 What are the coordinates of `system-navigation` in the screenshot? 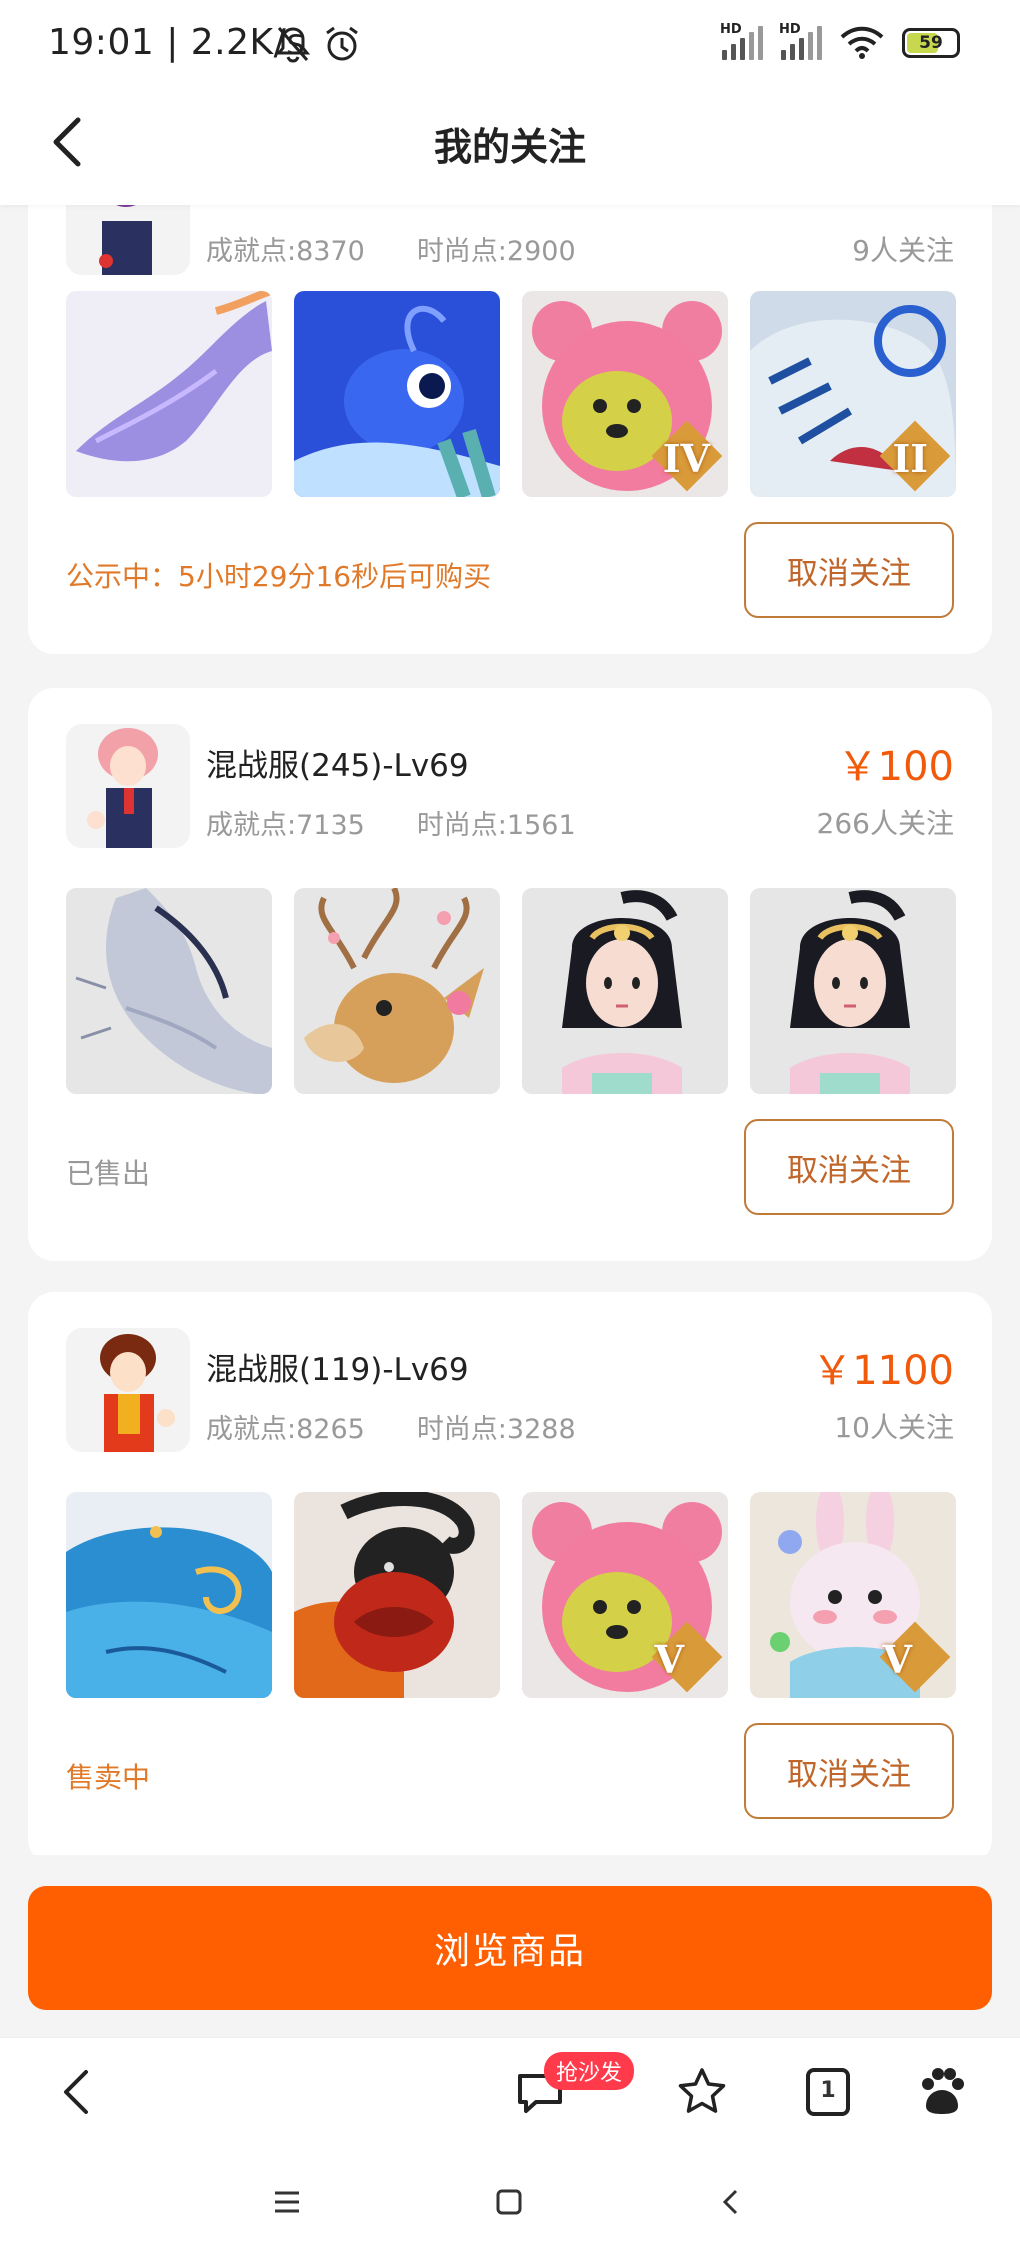 It's located at (510, 2207).